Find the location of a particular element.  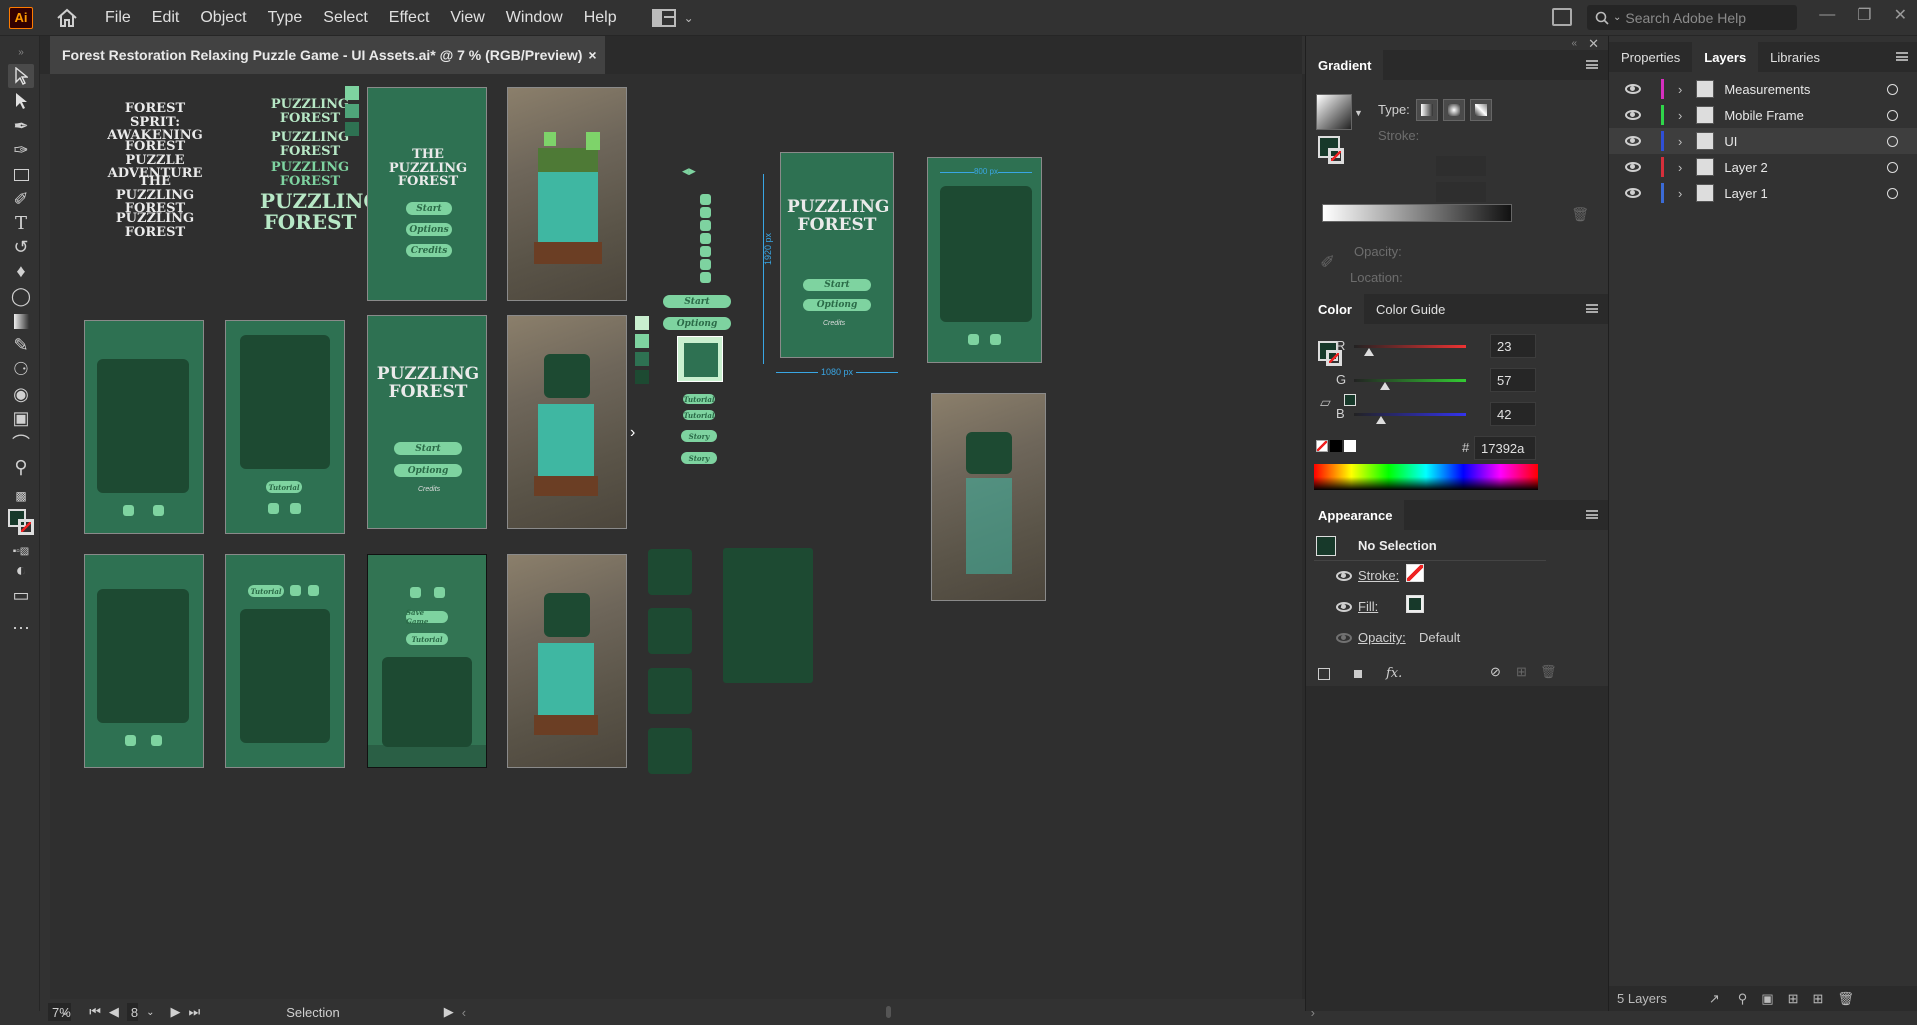

artboard-tool-icon: ▣ is located at coordinates (21, 418).